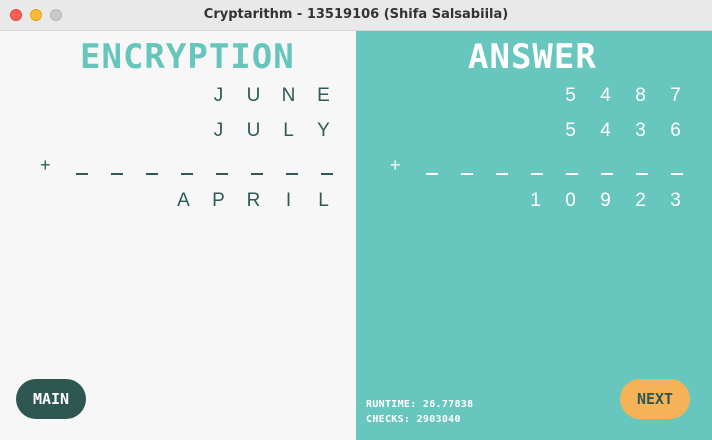  I want to click on letter-cell: E, so click(323, 95).